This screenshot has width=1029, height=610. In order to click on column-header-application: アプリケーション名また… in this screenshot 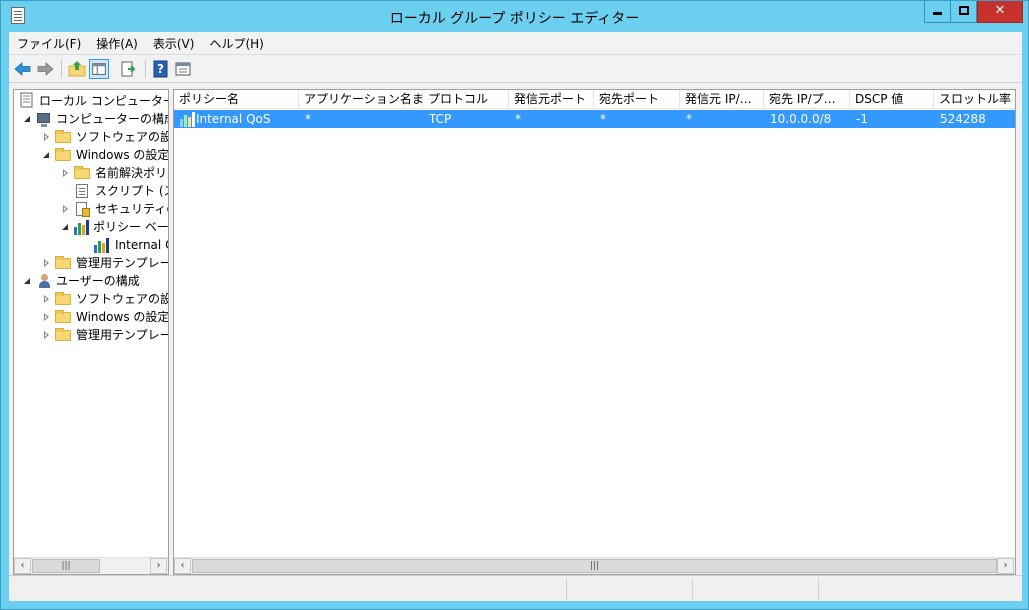, I will do `click(361, 99)`.